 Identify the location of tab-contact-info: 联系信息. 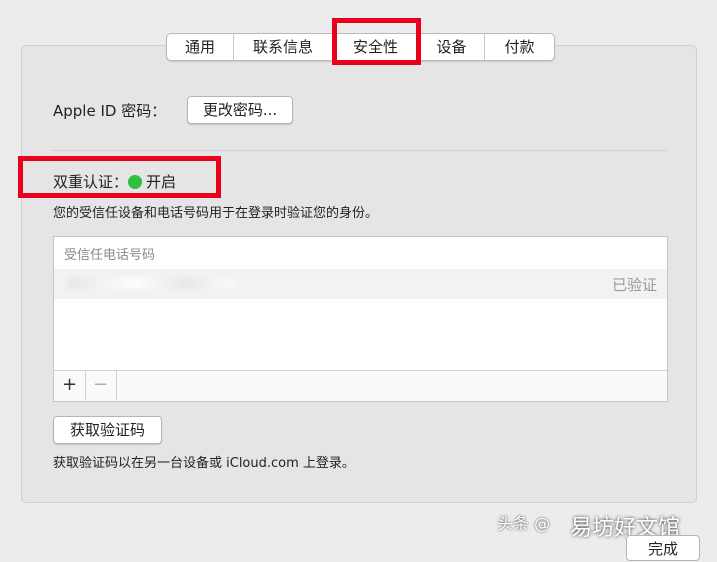
(283, 47).